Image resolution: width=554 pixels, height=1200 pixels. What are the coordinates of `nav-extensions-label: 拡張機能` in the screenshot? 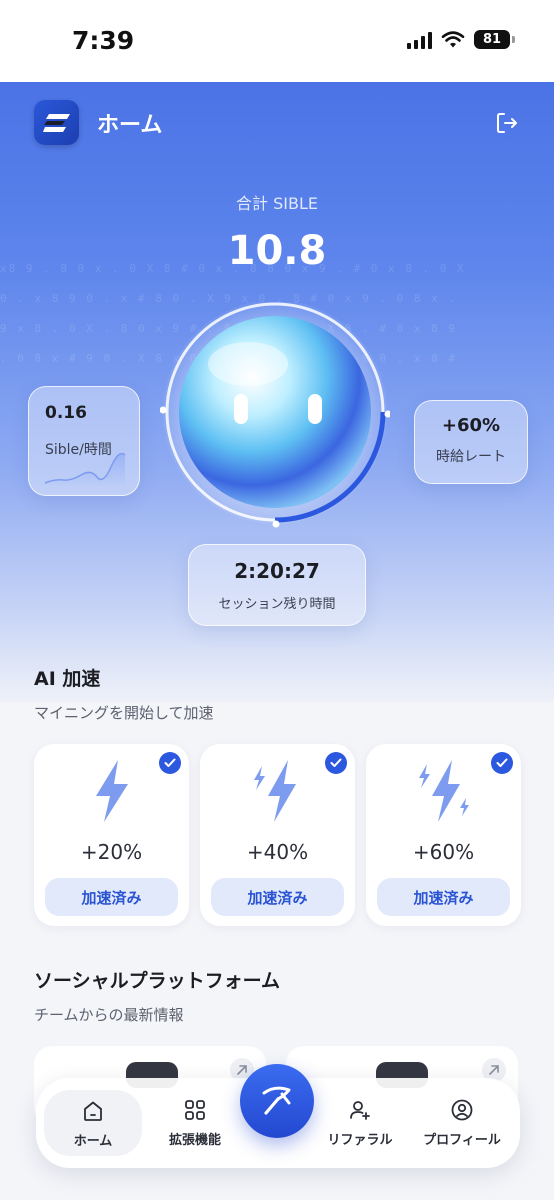 It's located at (194, 1140).